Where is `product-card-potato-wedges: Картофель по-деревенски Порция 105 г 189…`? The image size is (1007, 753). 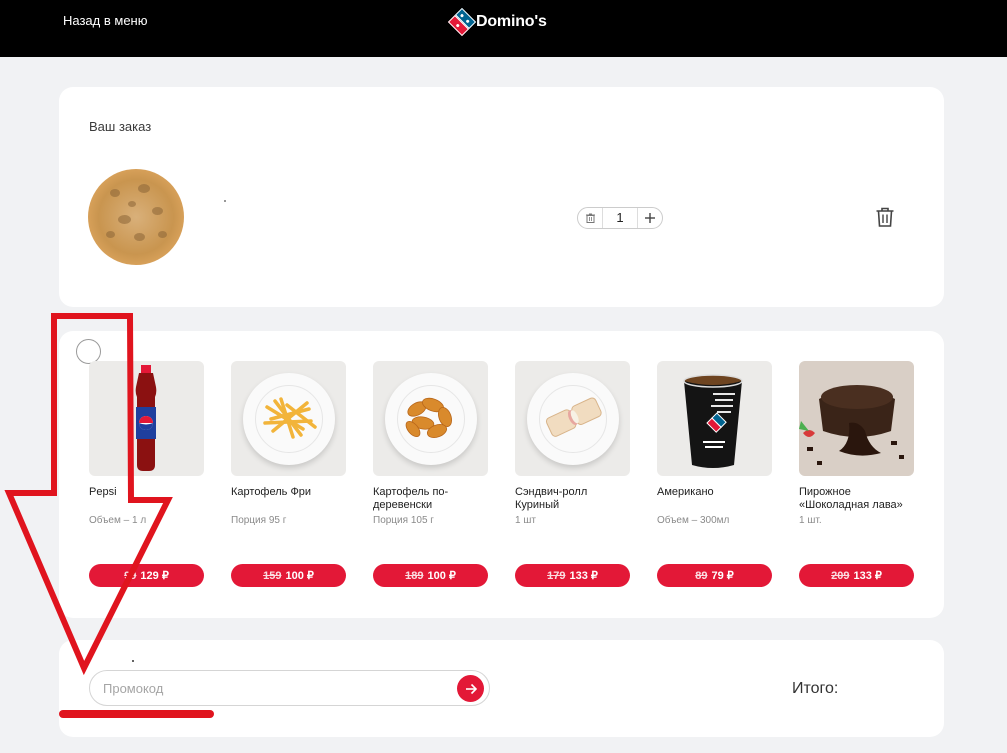 product-card-potato-wedges: Картофель по-деревенски Порция 105 г 189… is located at coordinates (430, 474).